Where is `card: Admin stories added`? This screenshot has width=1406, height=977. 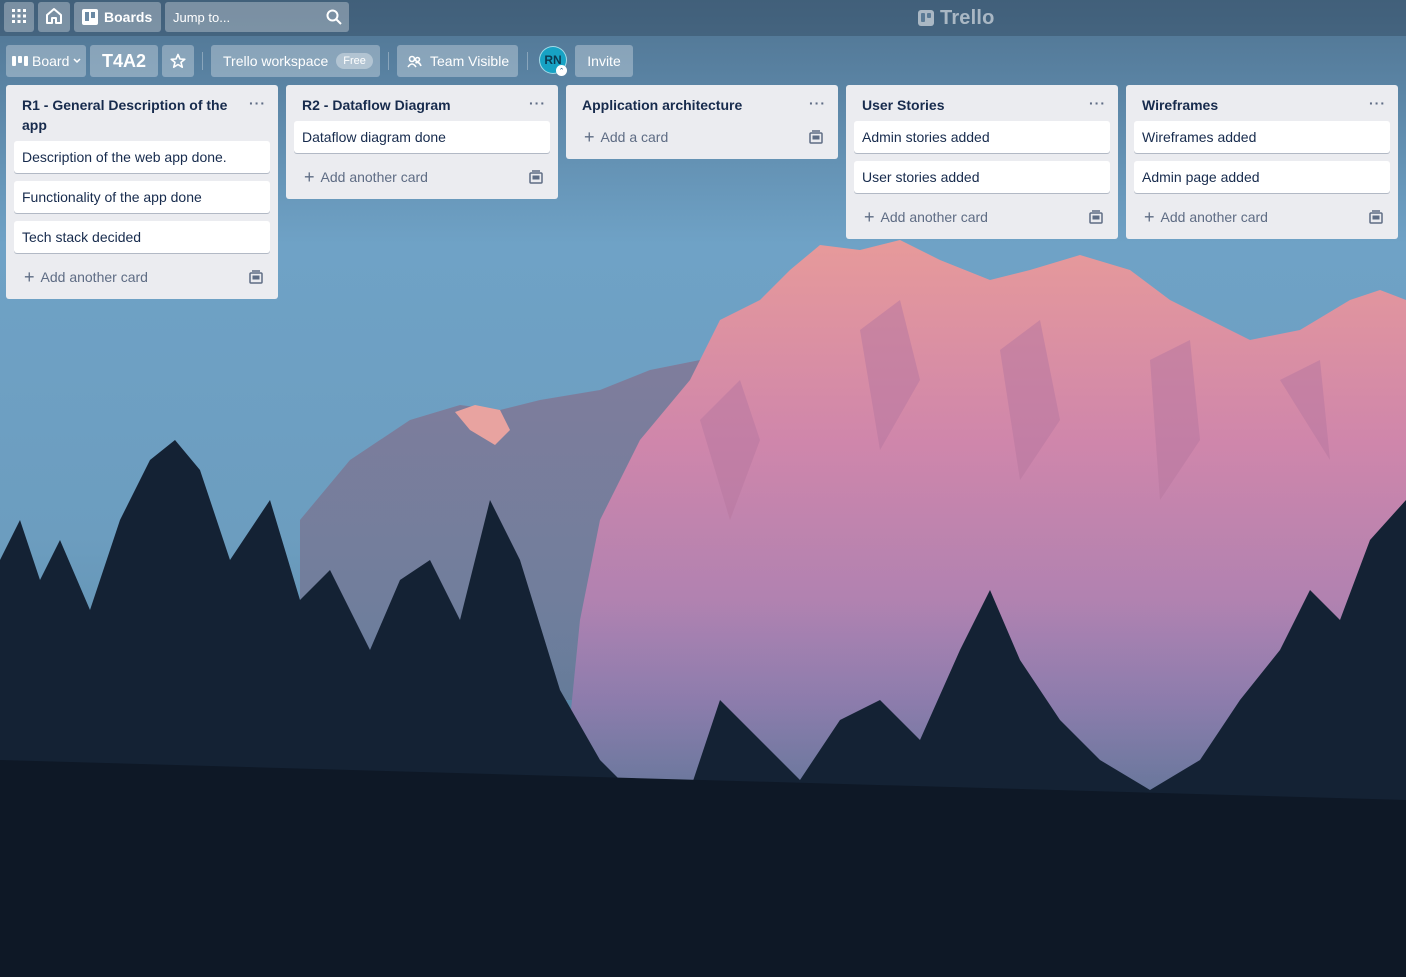
card: Admin stories added is located at coordinates (982, 137).